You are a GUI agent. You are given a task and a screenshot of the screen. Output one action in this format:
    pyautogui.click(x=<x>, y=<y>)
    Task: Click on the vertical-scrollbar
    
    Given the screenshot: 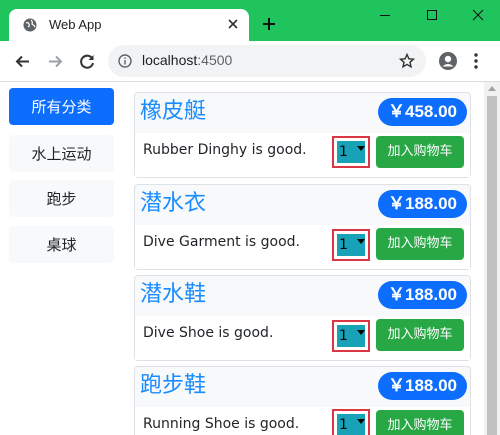 What is the action you would take?
    pyautogui.click(x=492, y=258)
    